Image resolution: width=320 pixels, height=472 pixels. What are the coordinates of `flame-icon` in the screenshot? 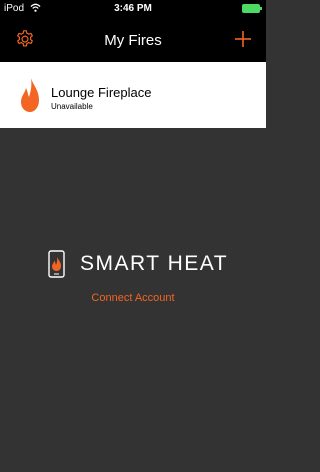 It's located at (30, 95).